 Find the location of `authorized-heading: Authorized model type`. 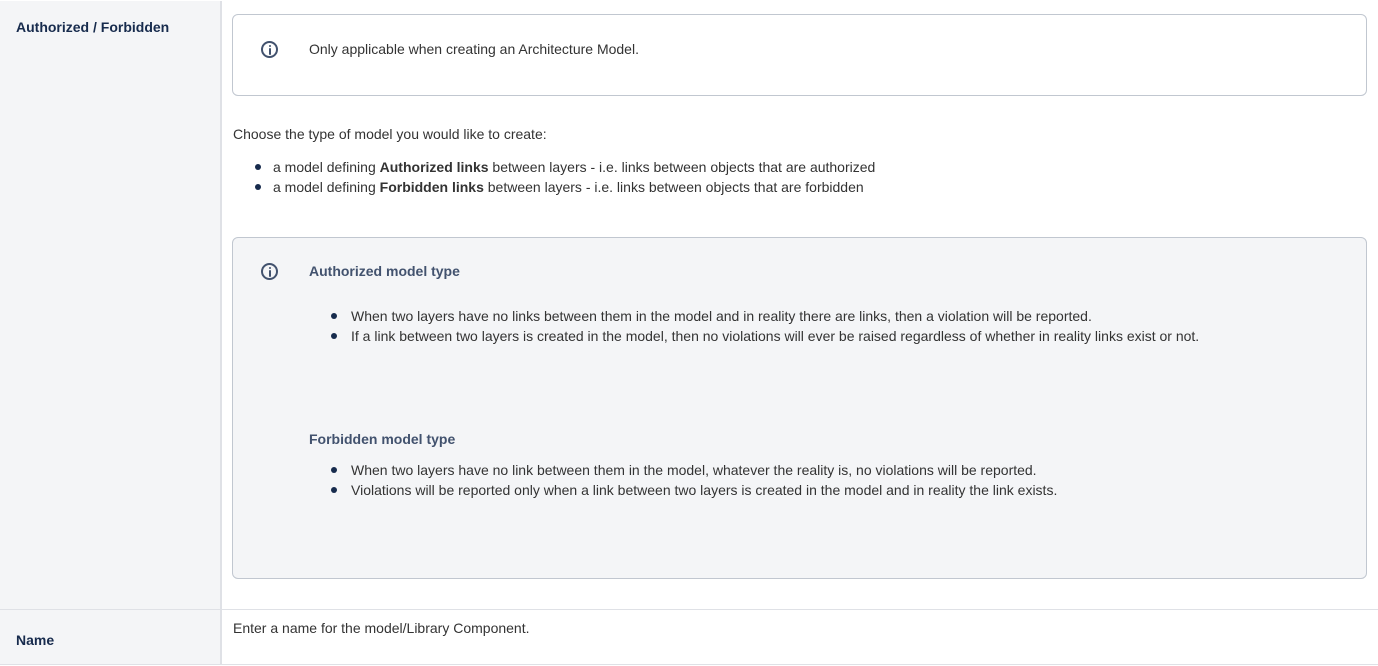

authorized-heading: Authorized model type is located at coordinates (384, 271).